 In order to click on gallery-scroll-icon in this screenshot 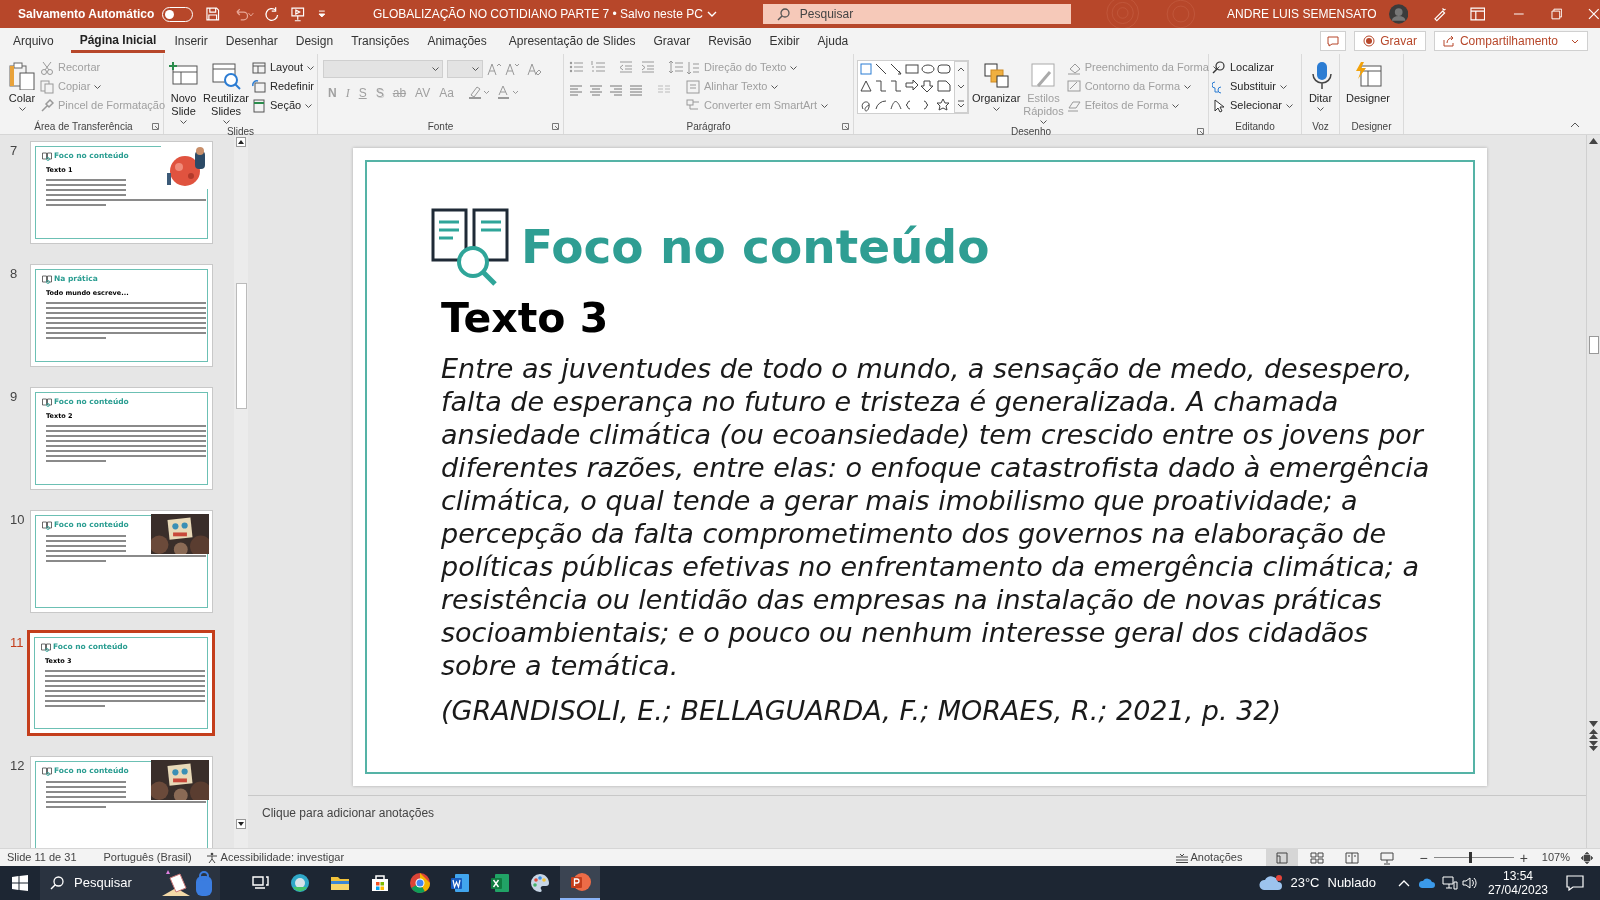, I will do `click(961, 87)`.